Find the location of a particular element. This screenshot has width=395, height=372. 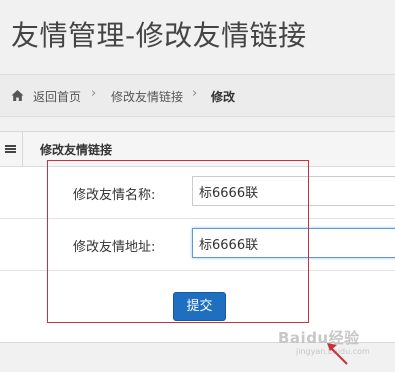

breadcrumb-current: 修改 is located at coordinates (223, 97).